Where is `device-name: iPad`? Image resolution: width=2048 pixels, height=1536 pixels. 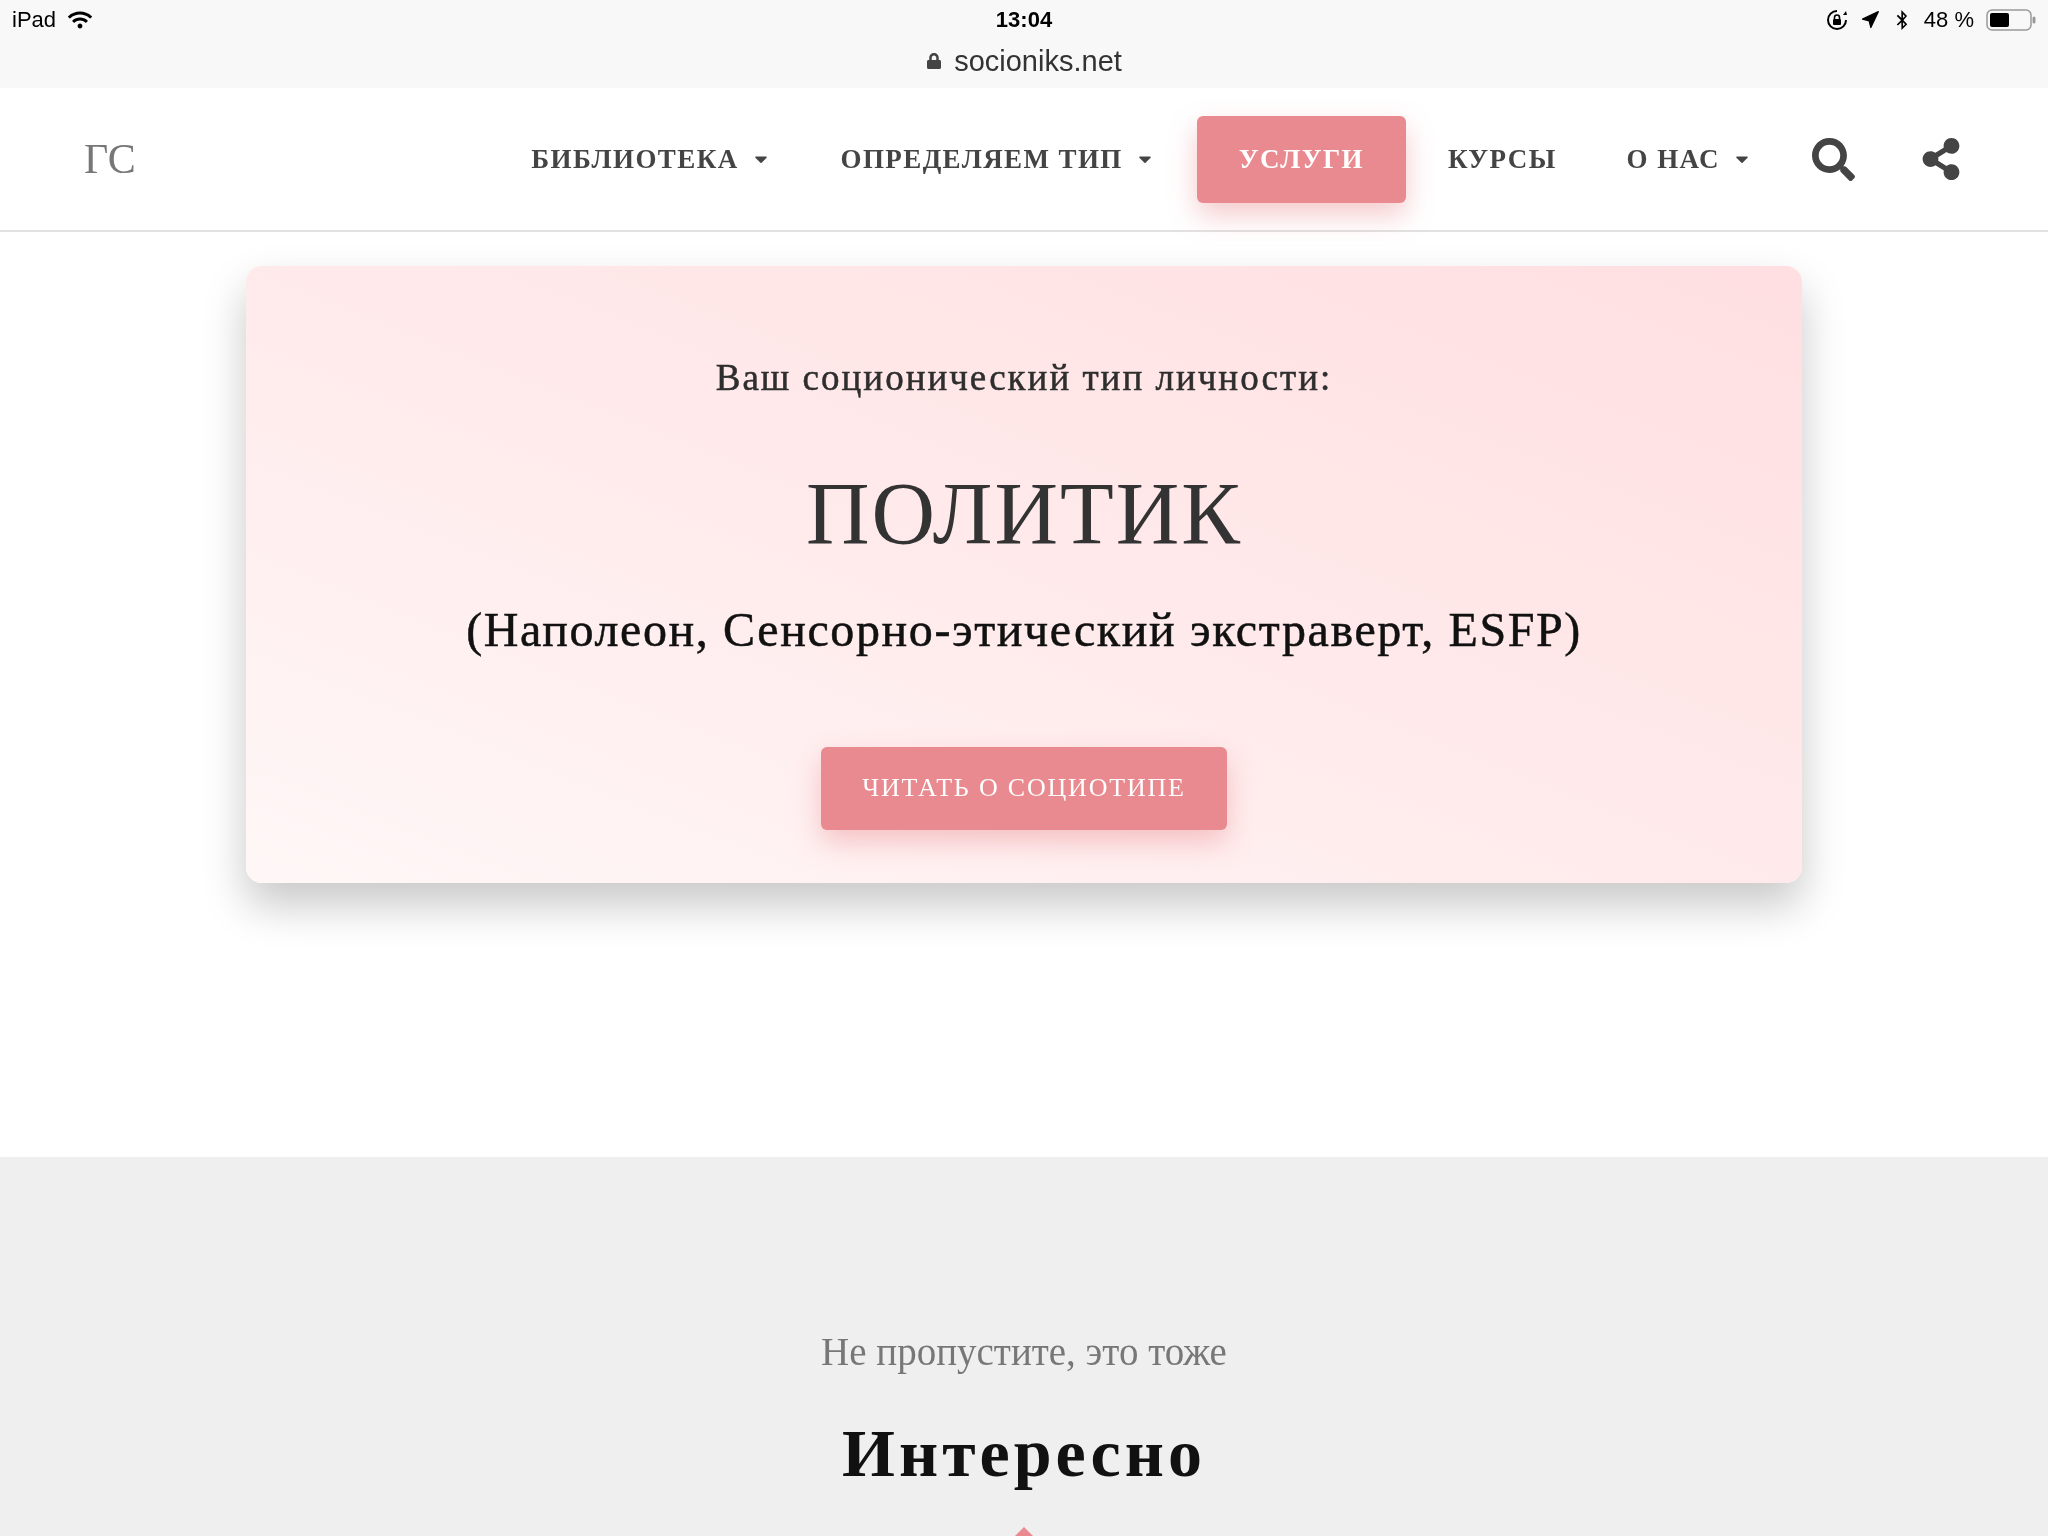 device-name: iPad is located at coordinates (34, 20).